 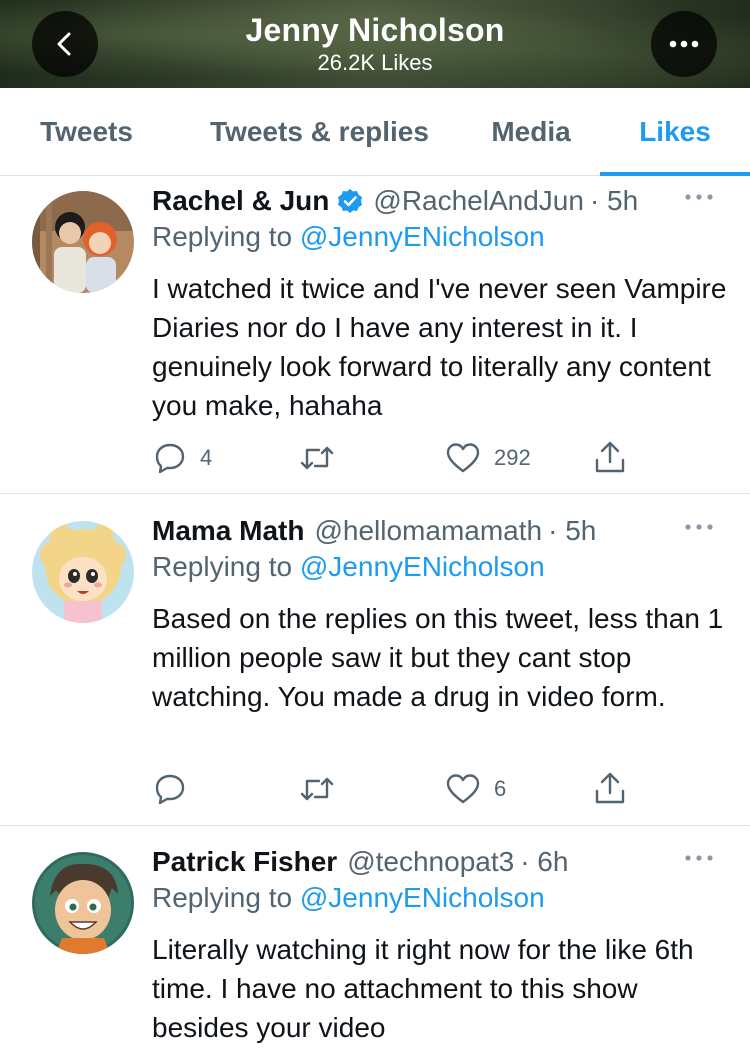 I want to click on reply-button: 4, so click(x=183, y=458).